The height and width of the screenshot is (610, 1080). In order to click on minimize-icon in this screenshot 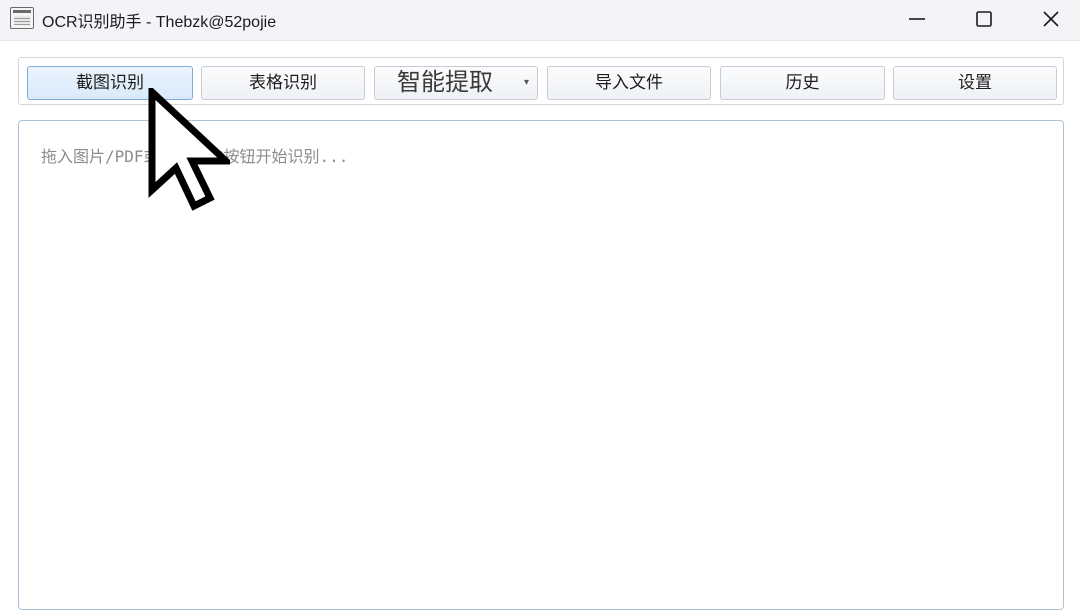, I will do `click(917, 19)`.